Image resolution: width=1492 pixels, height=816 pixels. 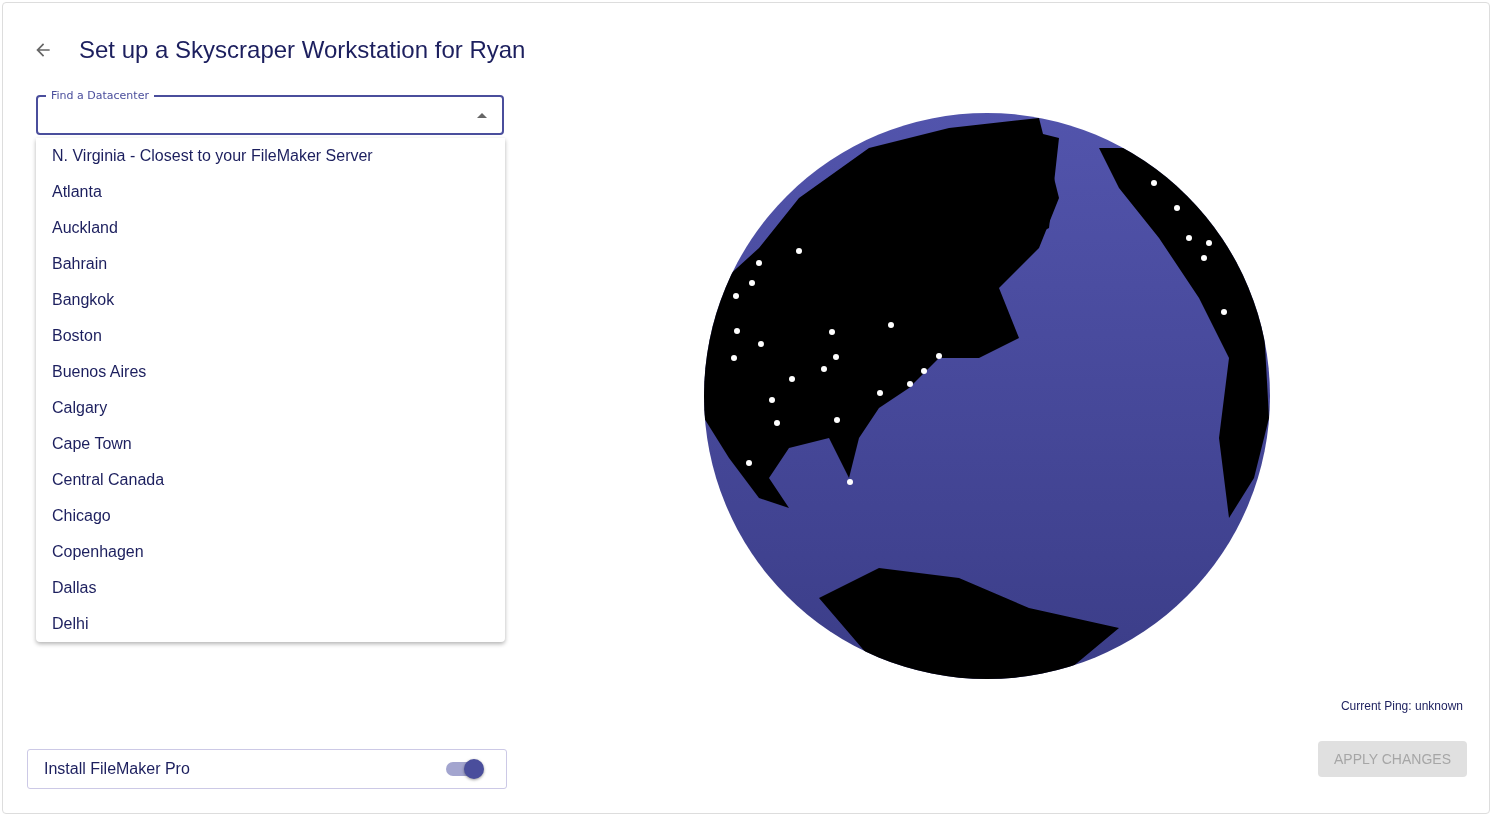 I want to click on datacenter-option: Central Canada, so click(x=270, y=480).